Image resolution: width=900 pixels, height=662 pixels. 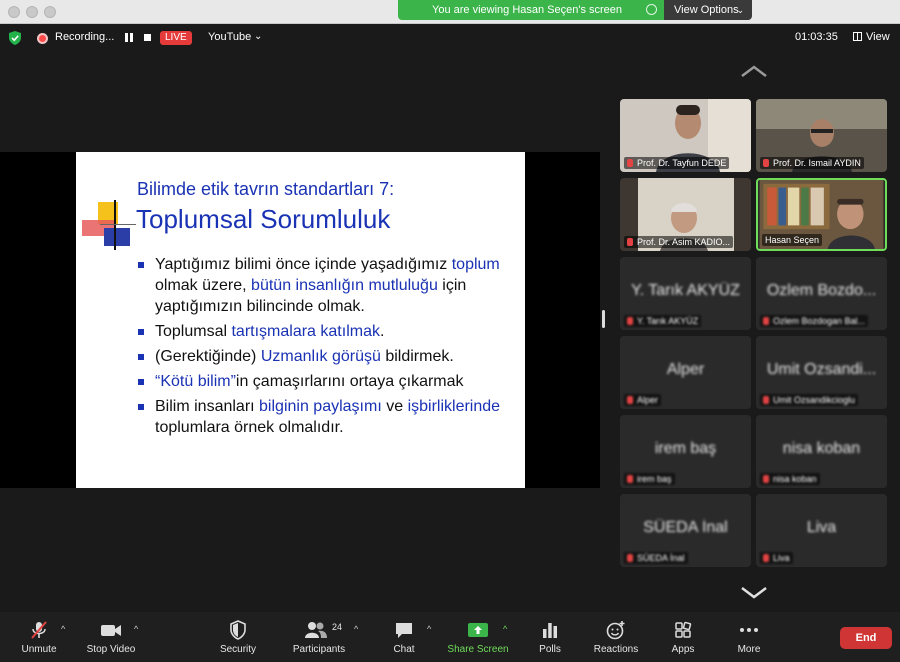 What do you see at coordinates (821, 448) in the screenshot?
I see `participant-display-name: nisa koban` at bounding box center [821, 448].